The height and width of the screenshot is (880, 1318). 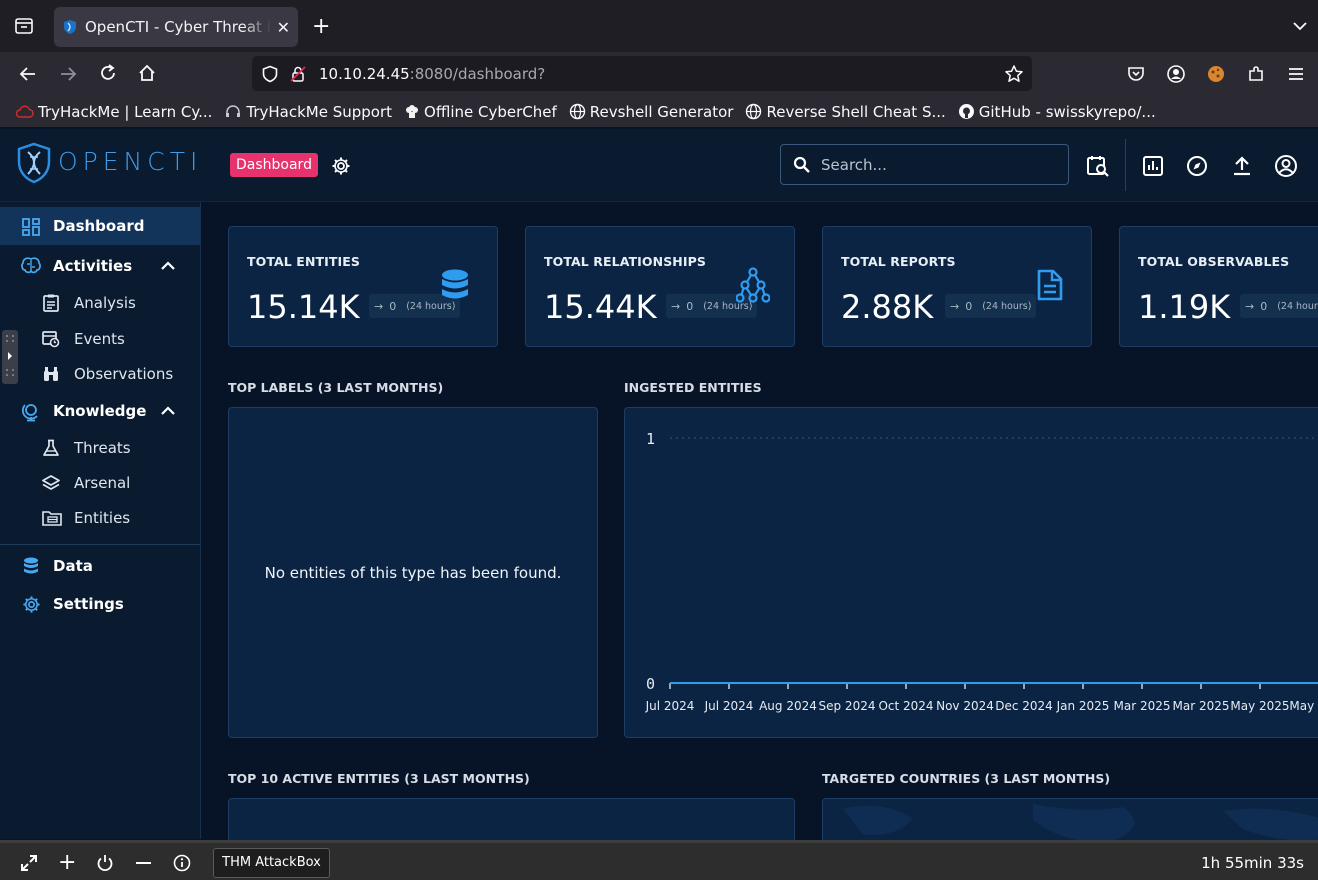 What do you see at coordinates (480, 112) in the screenshot?
I see `bookmark-cyberchef: Offline CyberChef` at bounding box center [480, 112].